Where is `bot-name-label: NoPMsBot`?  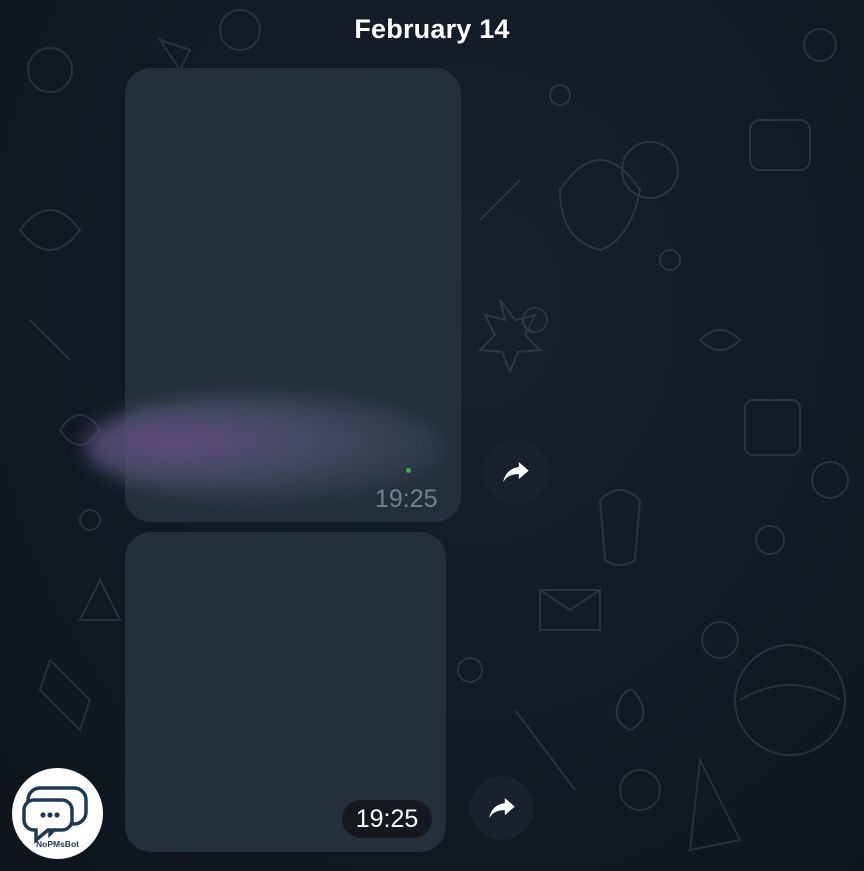
bot-name-label: NoPMsBot is located at coordinates (57, 844).